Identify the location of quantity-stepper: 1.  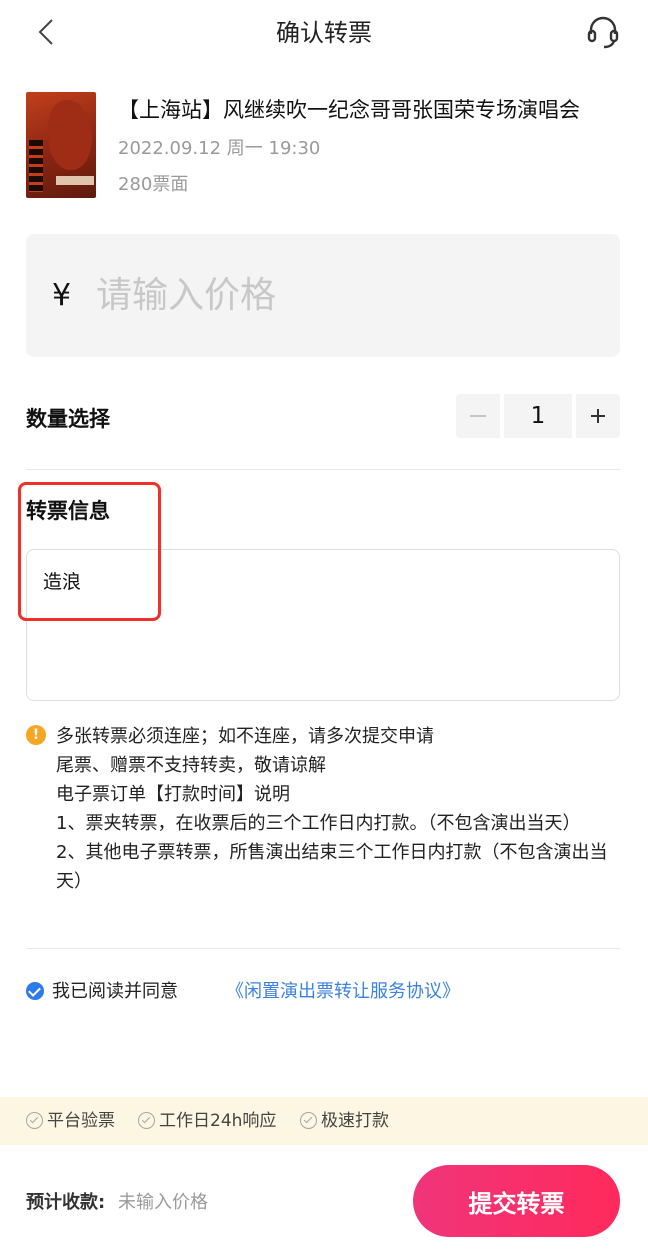
(538, 416).